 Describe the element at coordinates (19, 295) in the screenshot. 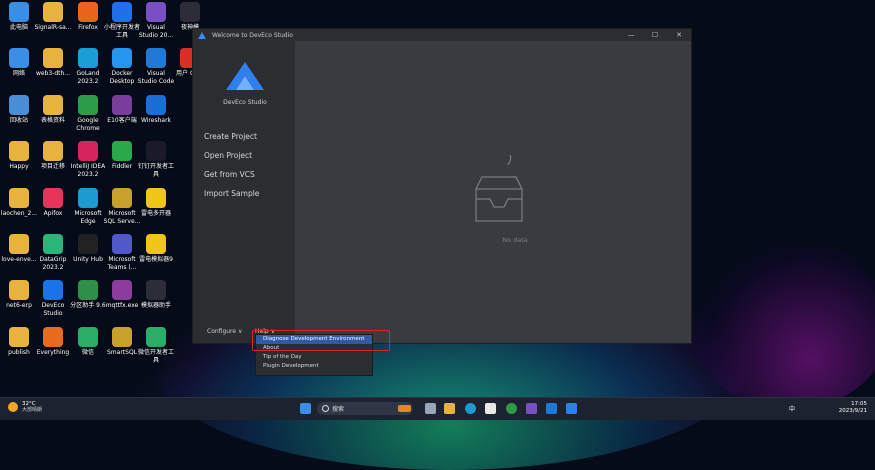

I see `desktop-icon: net6-erp` at that location.